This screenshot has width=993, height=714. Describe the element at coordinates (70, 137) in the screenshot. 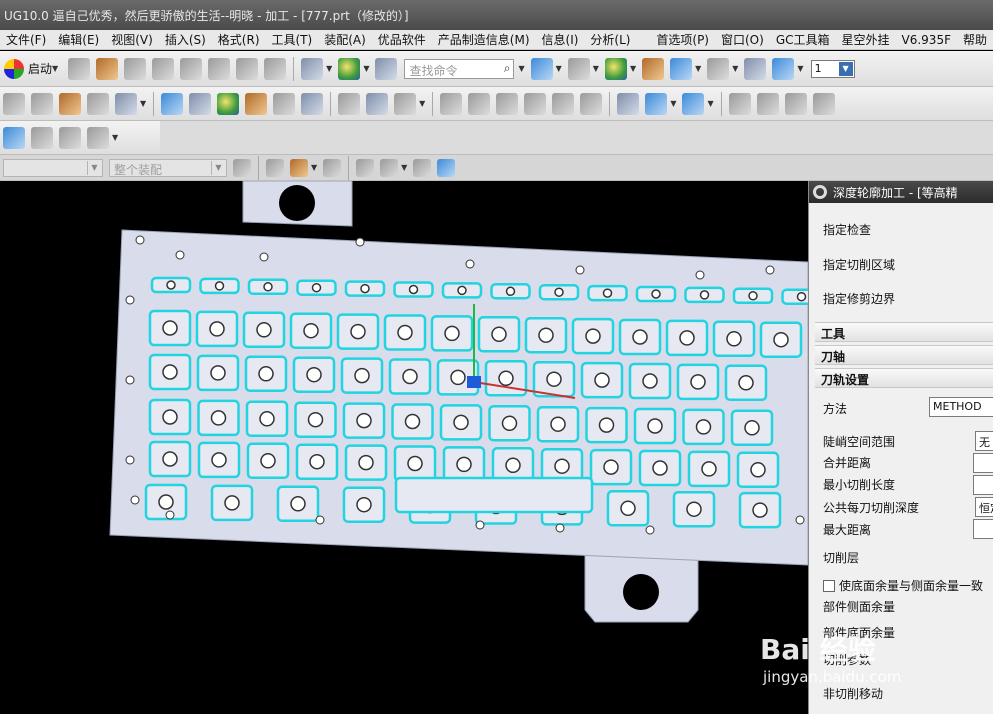

I see `table-icon` at that location.